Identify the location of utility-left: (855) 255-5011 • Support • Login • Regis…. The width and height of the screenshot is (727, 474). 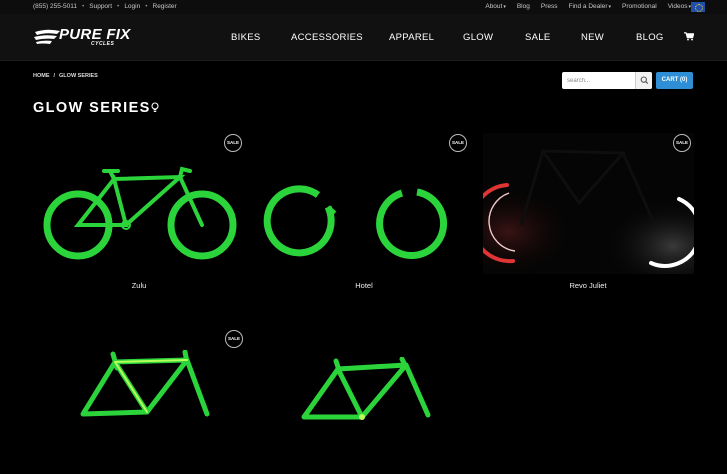
(105, 6).